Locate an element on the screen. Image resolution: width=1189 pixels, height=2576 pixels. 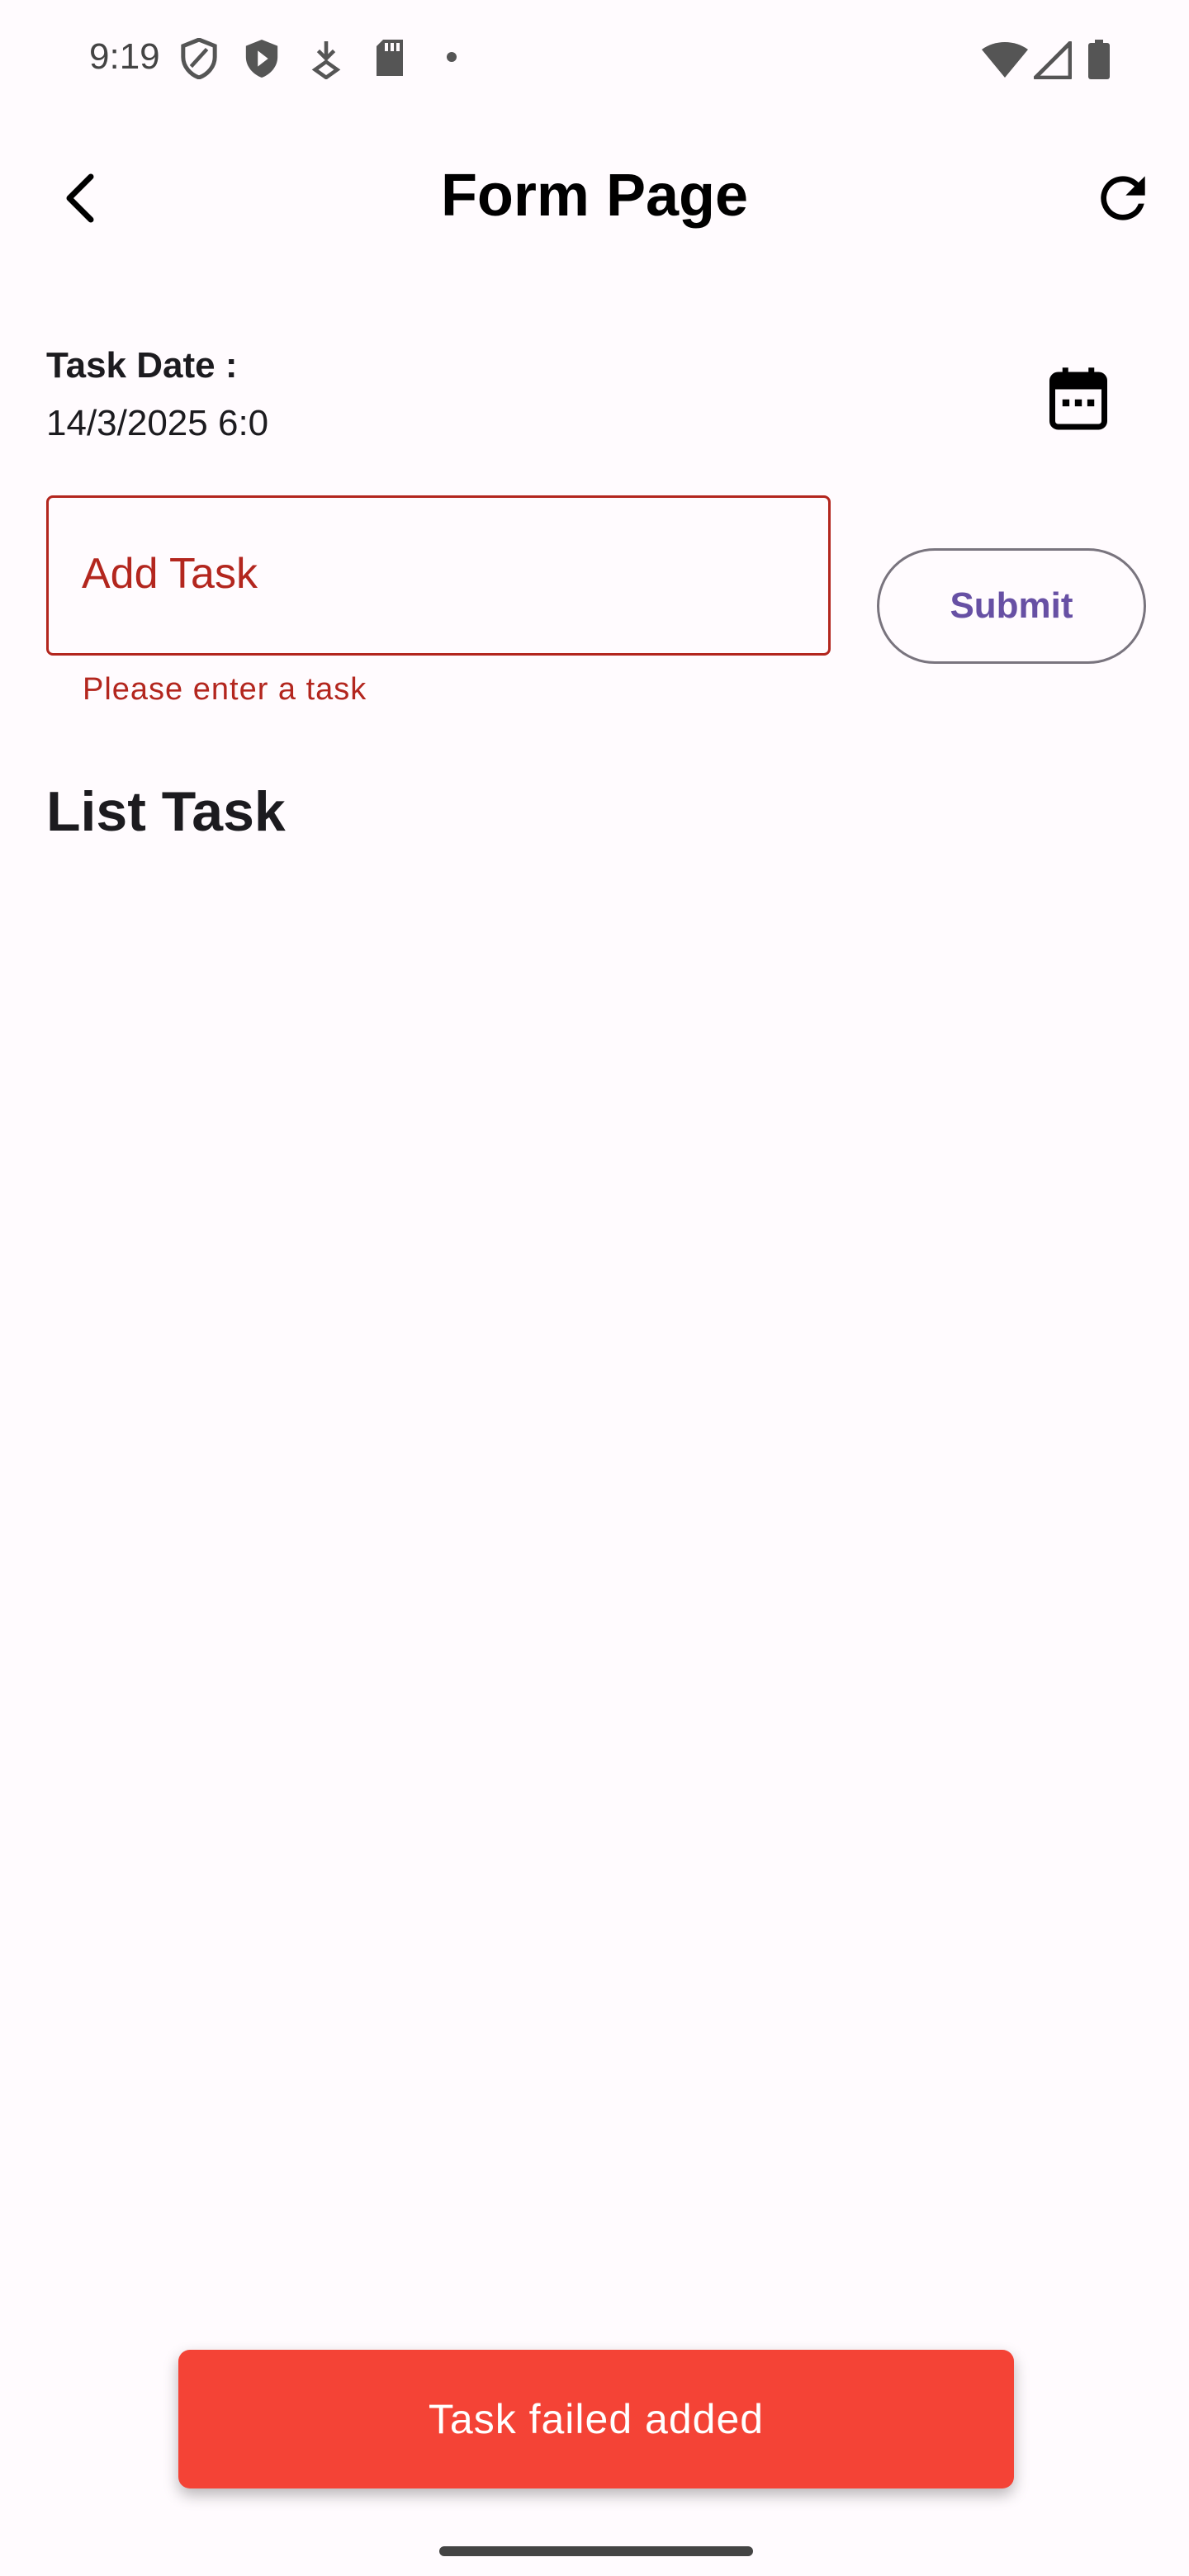
app-bar: Form Page is located at coordinates (594, 198).